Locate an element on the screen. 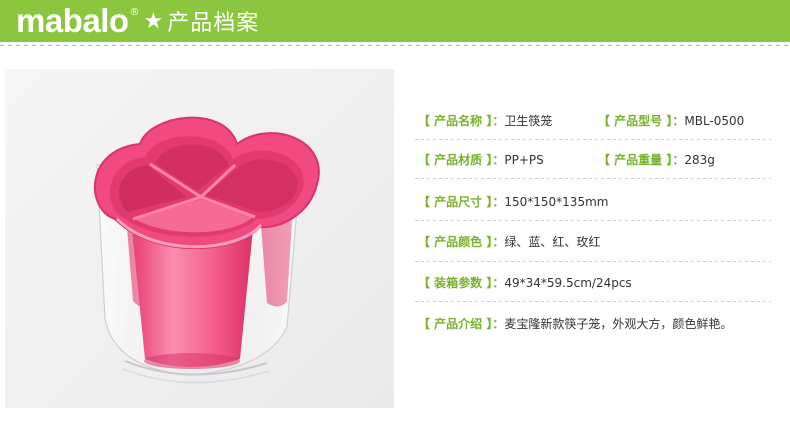 This screenshot has height=422, width=790. spec-row-name-model: 【 产品名称 】：卫生筷笼 【 产品型号 】：MBL-0500 is located at coordinates (581, 121).